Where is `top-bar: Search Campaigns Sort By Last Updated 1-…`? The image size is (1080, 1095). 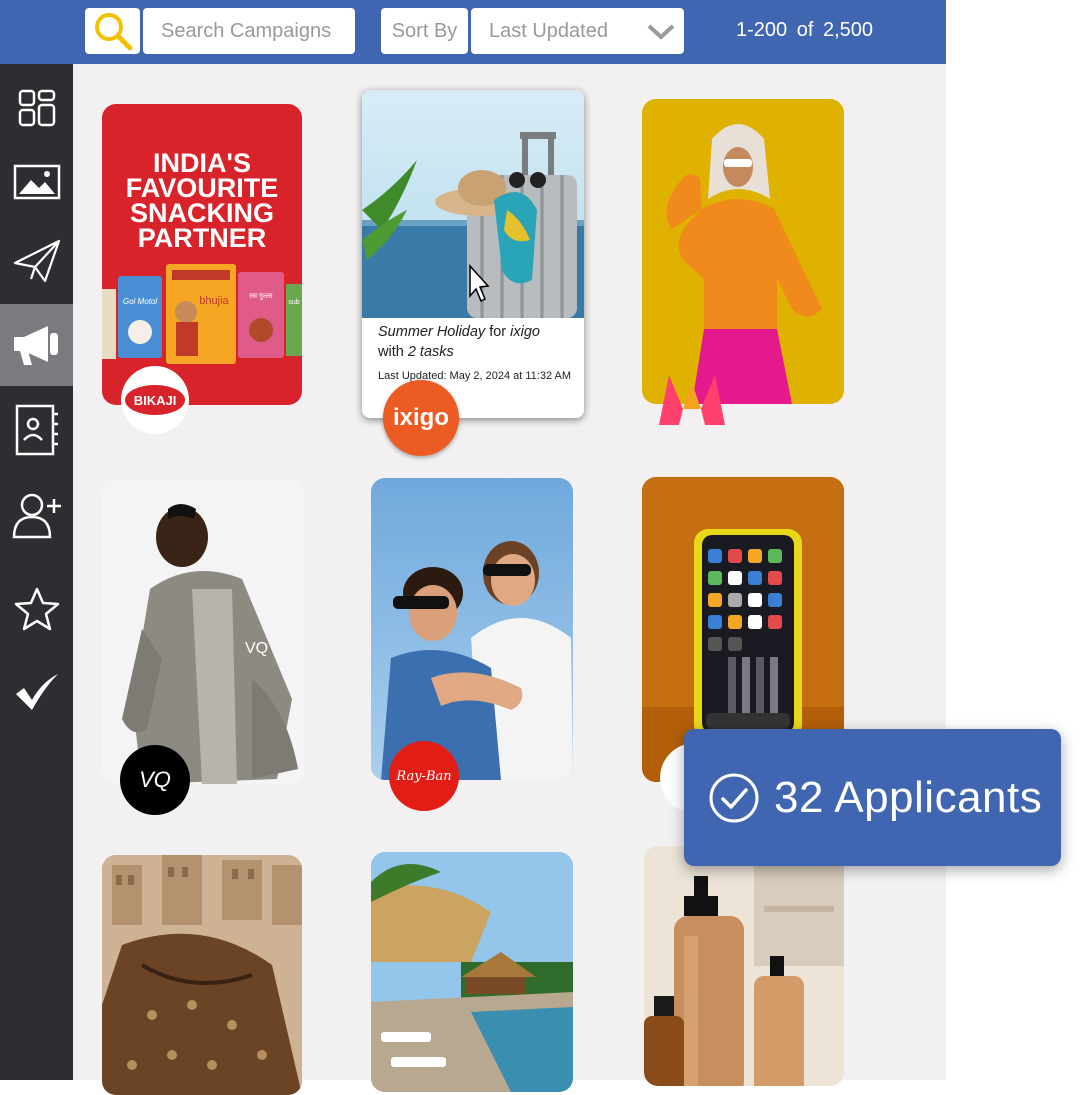
top-bar: Search Campaigns Sort By Last Updated 1-… is located at coordinates (473, 32).